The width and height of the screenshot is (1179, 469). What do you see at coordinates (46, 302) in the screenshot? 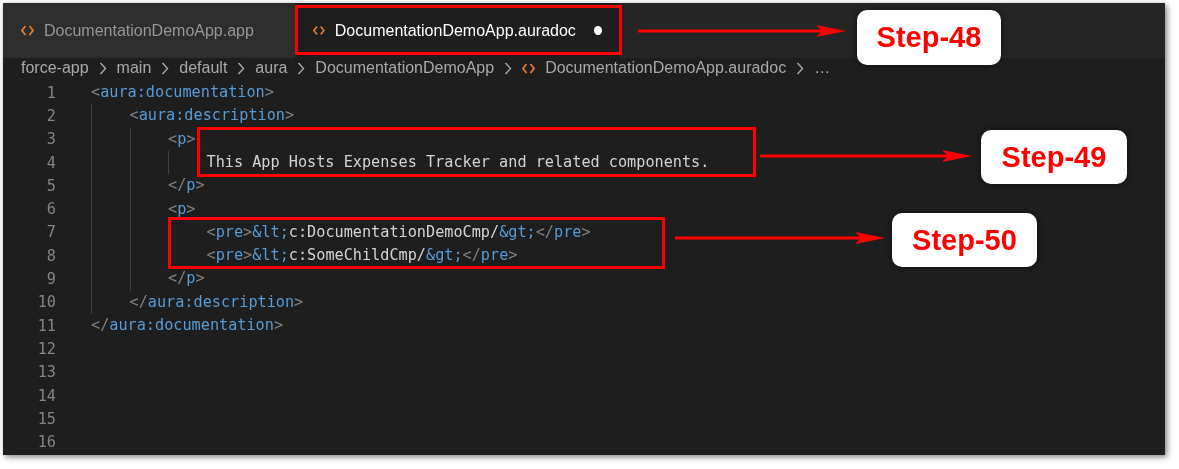
I see `line-number: 10` at bounding box center [46, 302].